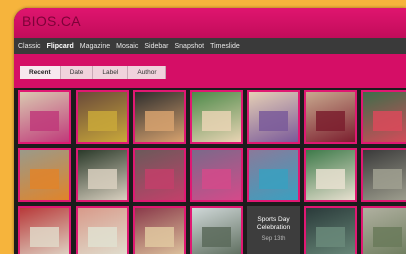 Image resolution: width=406 pixels, height=254 pixels. Describe the element at coordinates (111, 72) in the screenshot. I see `sort-label-button: Label` at that location.